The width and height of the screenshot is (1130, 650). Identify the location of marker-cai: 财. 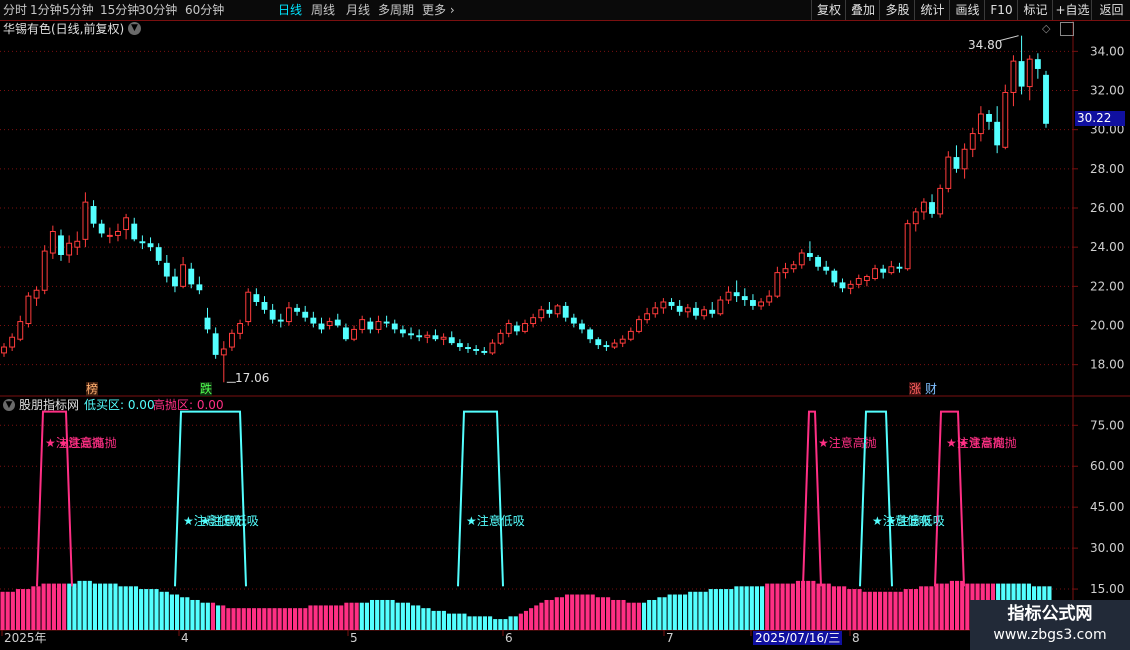
(931, 389).